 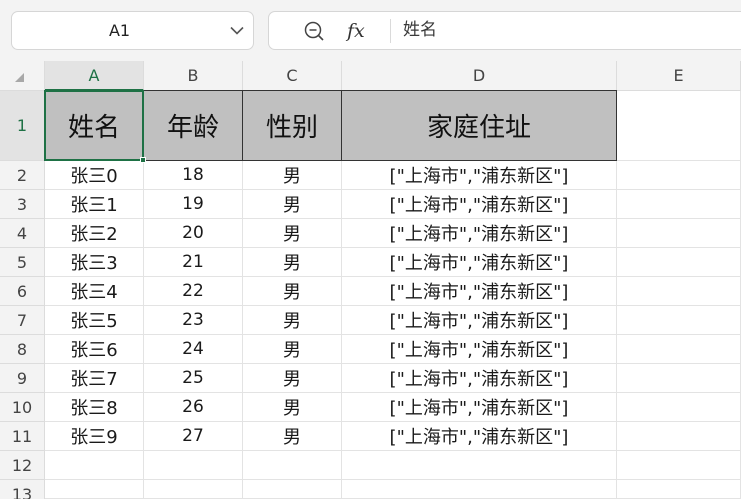 What do you see at coordinates (22, 349) in the screenshot?
I see `row-header-8: 8` at bounding box center [22, 349].